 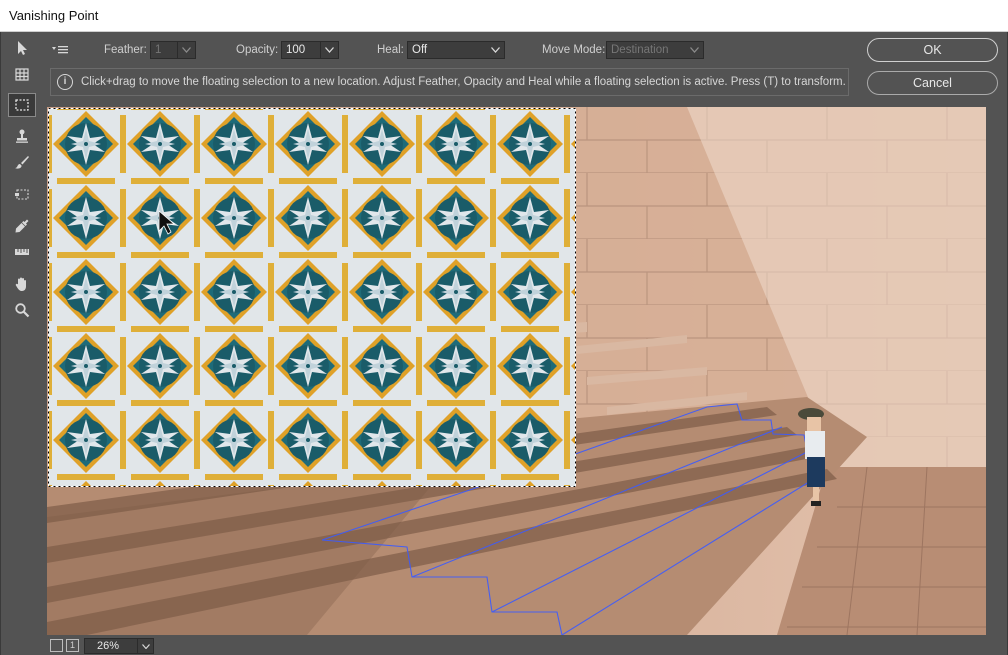 What do you see at coordinates (504, 16) in the screenshot?
I see `title-bar: Vanishing Point` at bounding box center [504, 16].